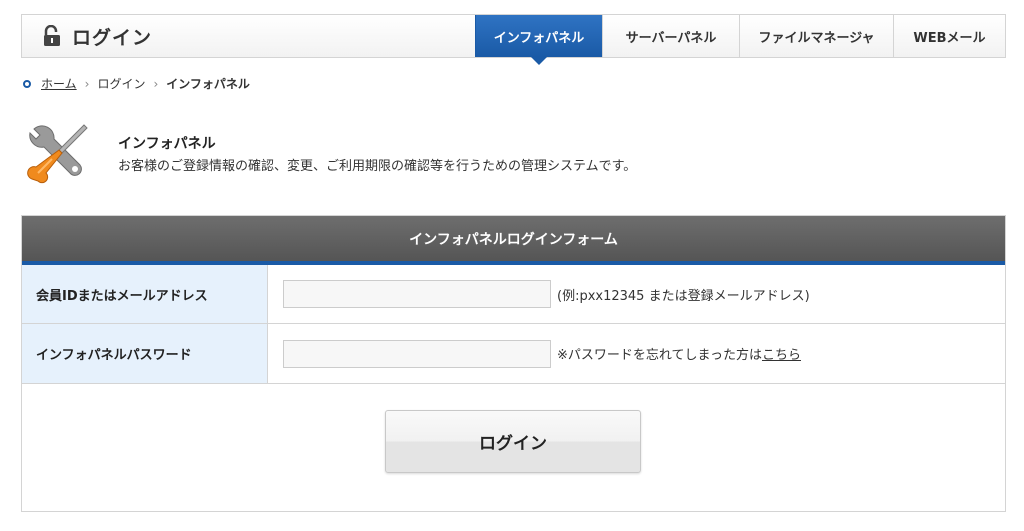  Describe the element at coordinates (781, 353) in the screenshot. I see `forgot-password-link: こちら` at that location.